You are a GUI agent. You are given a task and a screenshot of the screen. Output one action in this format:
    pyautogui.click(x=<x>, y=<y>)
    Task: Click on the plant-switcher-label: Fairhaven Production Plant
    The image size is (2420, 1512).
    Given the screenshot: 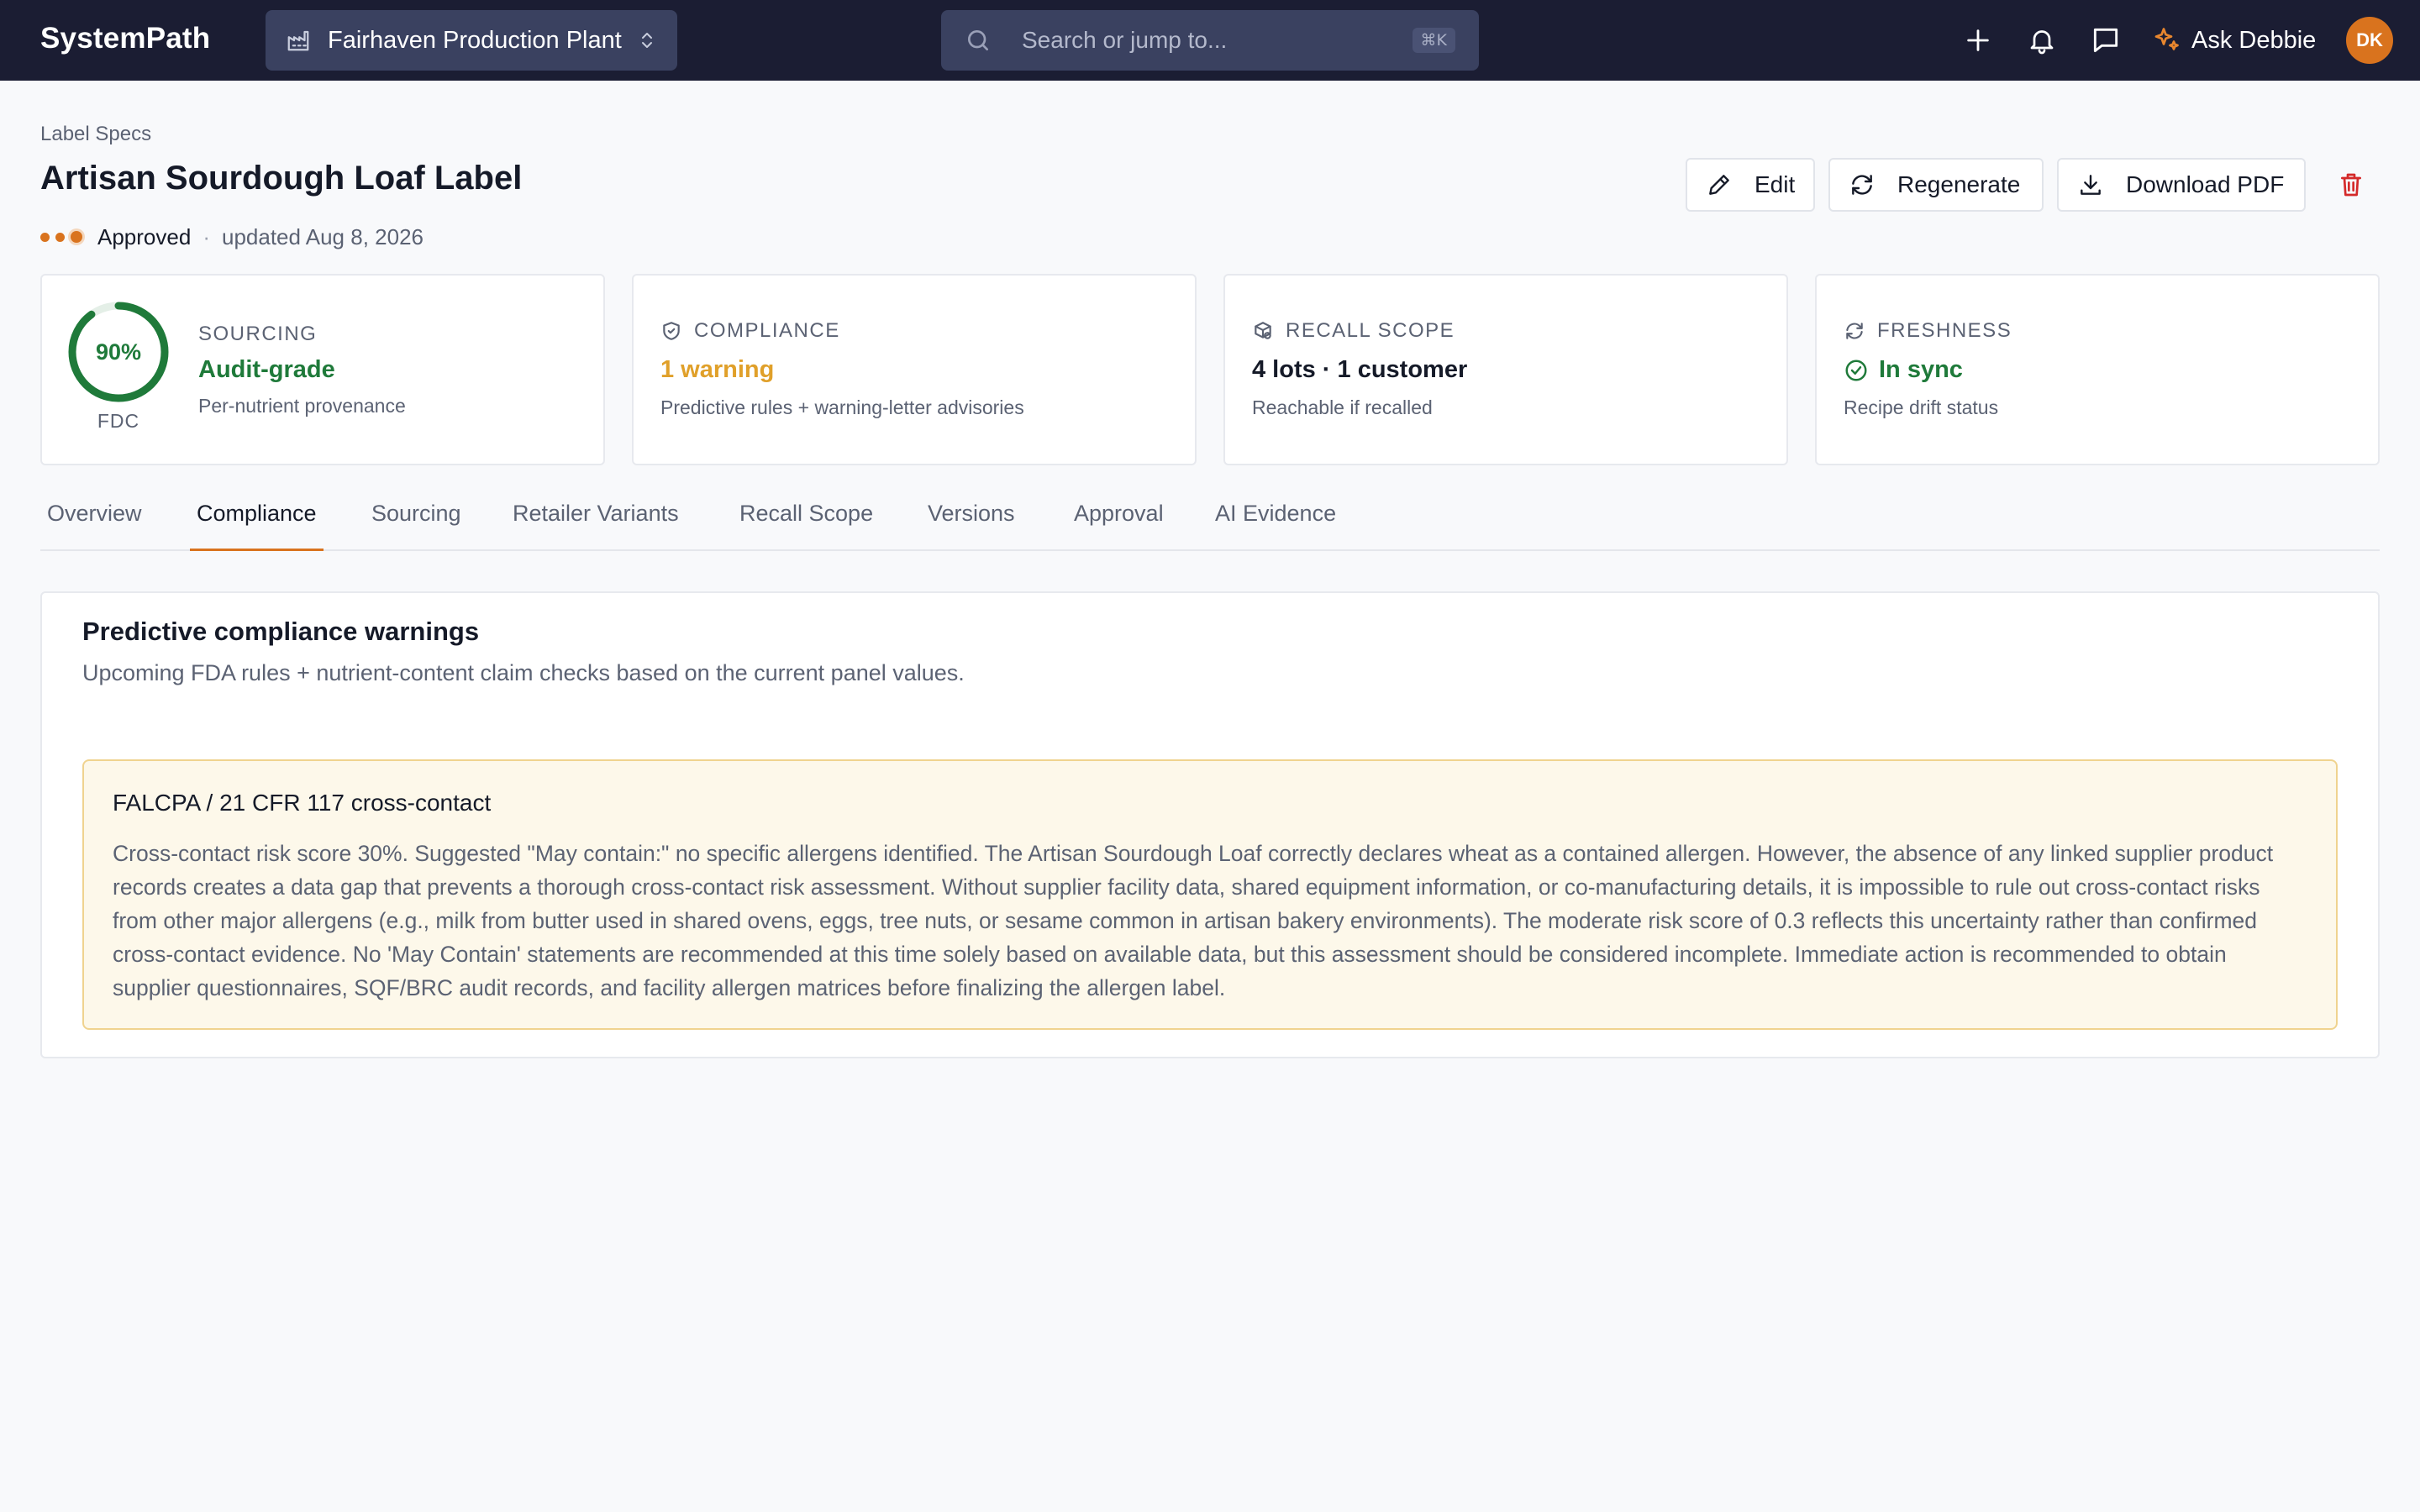 What is the action you would take?
    pyautogui.click(x=475, y=40)
    